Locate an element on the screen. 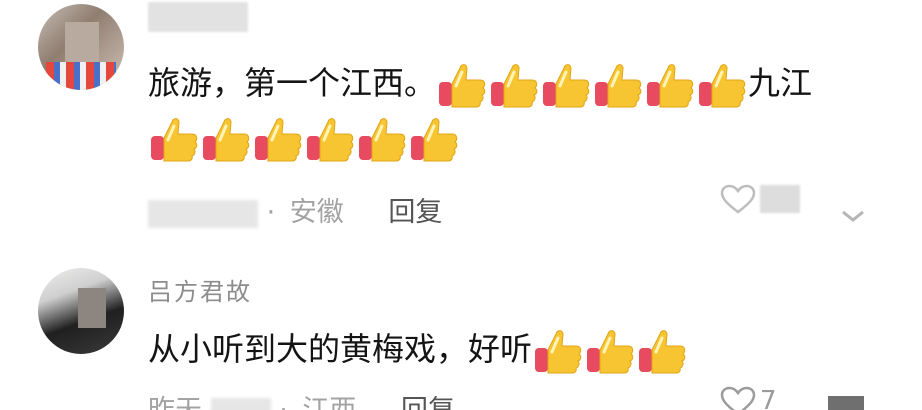 This screenshot has height=410, width=922. comment-text: 从小听到大的黄梅戏，好听 is located at coordinates (515, 349).